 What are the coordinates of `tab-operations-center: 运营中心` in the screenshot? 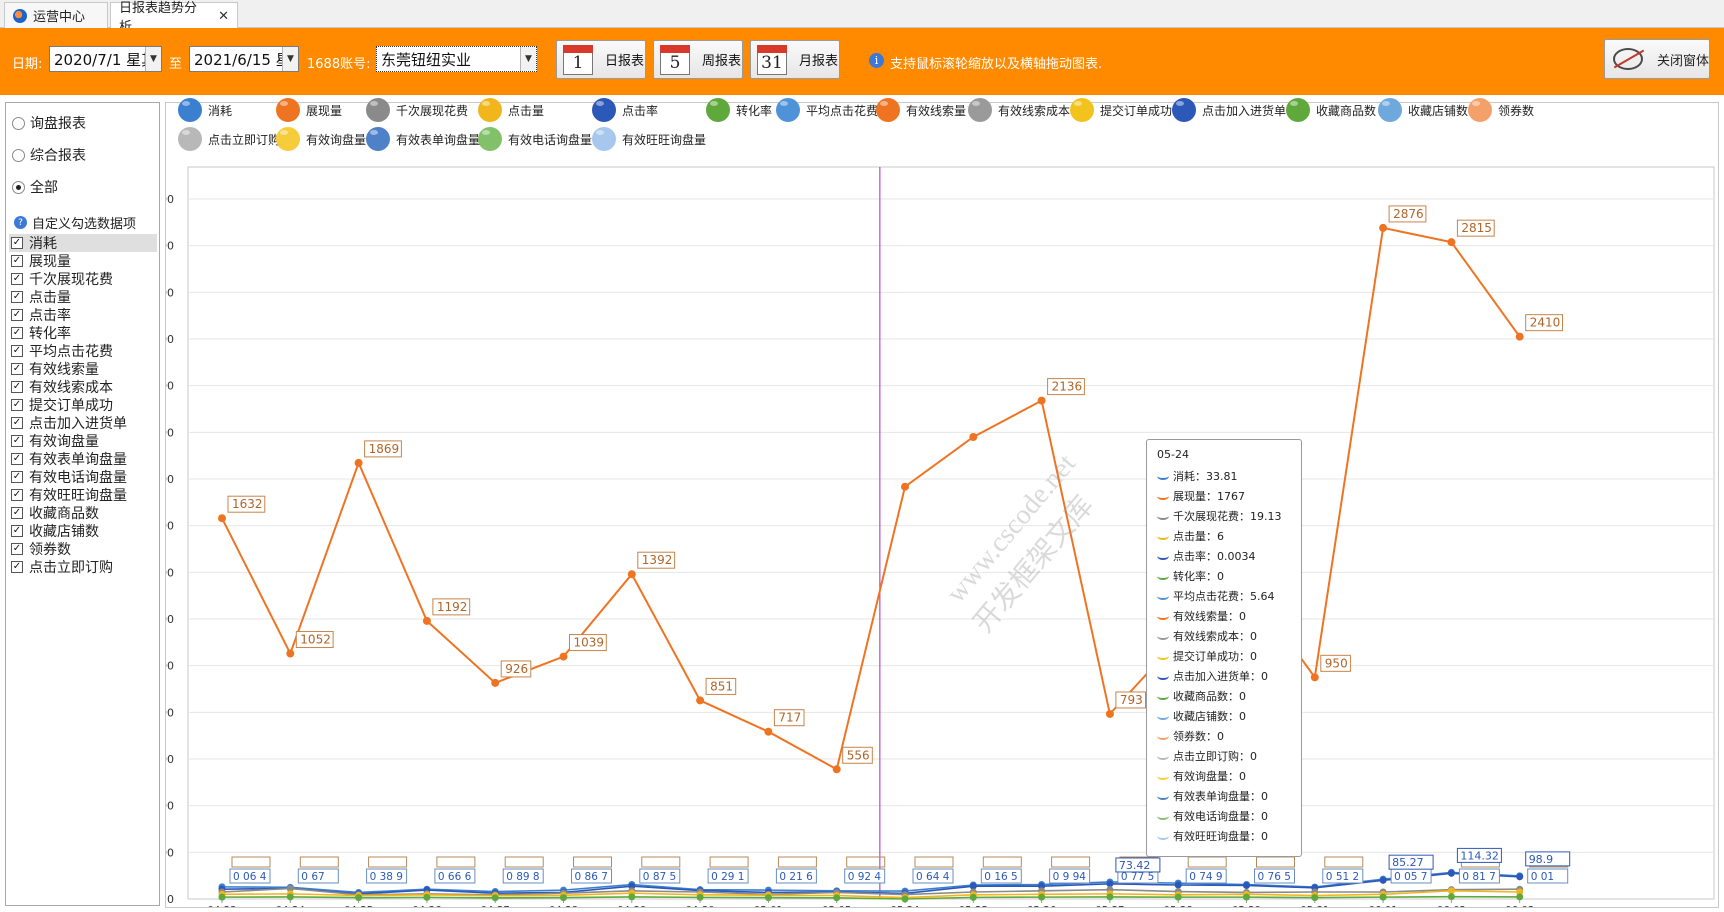 It's located at (56, 15).